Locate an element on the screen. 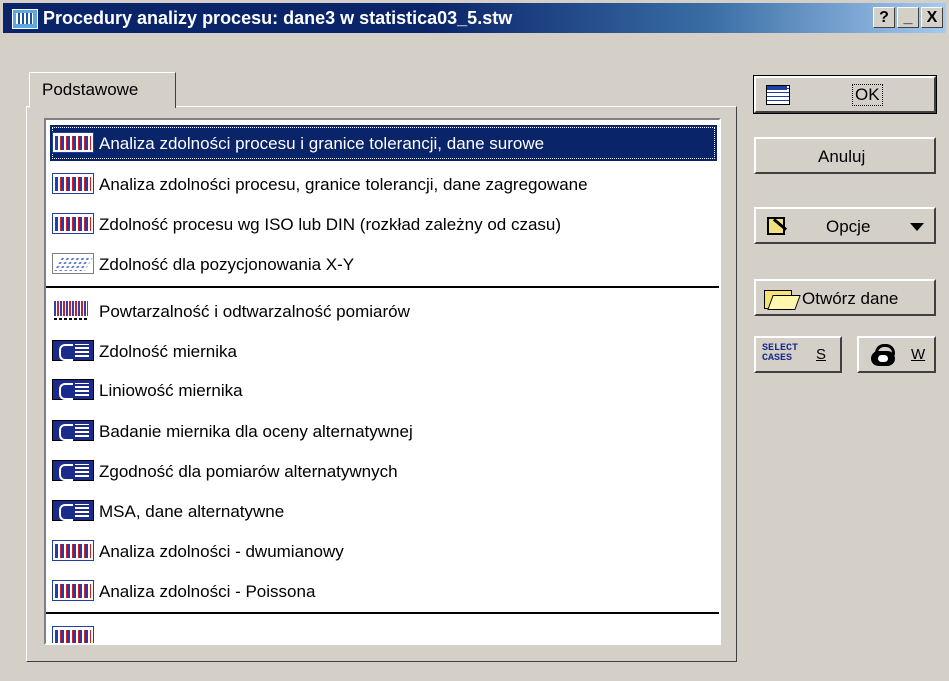 This screenshot has height=681, width=949. open-data-button: Otwórz dane is located at coordinates (845, 297).